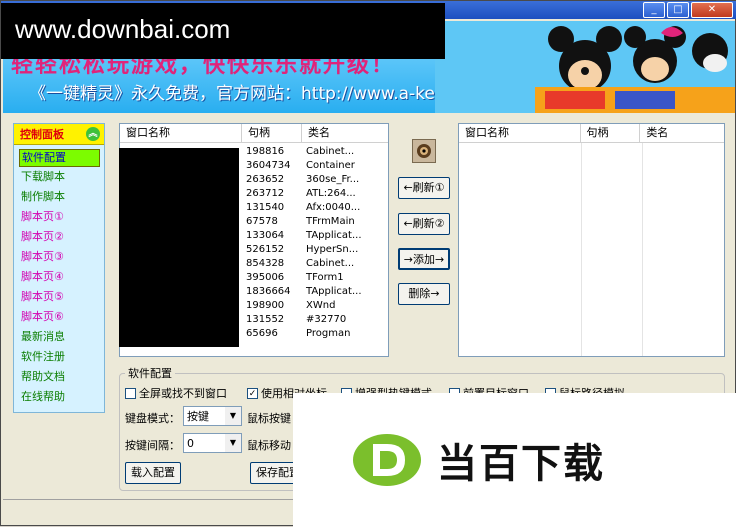 This screenshot has height=527, width=736. Describe the element at coordinates (59, 297) in the screenshot. I see `nav-script-page-5: 脚本页⑤` at that location.